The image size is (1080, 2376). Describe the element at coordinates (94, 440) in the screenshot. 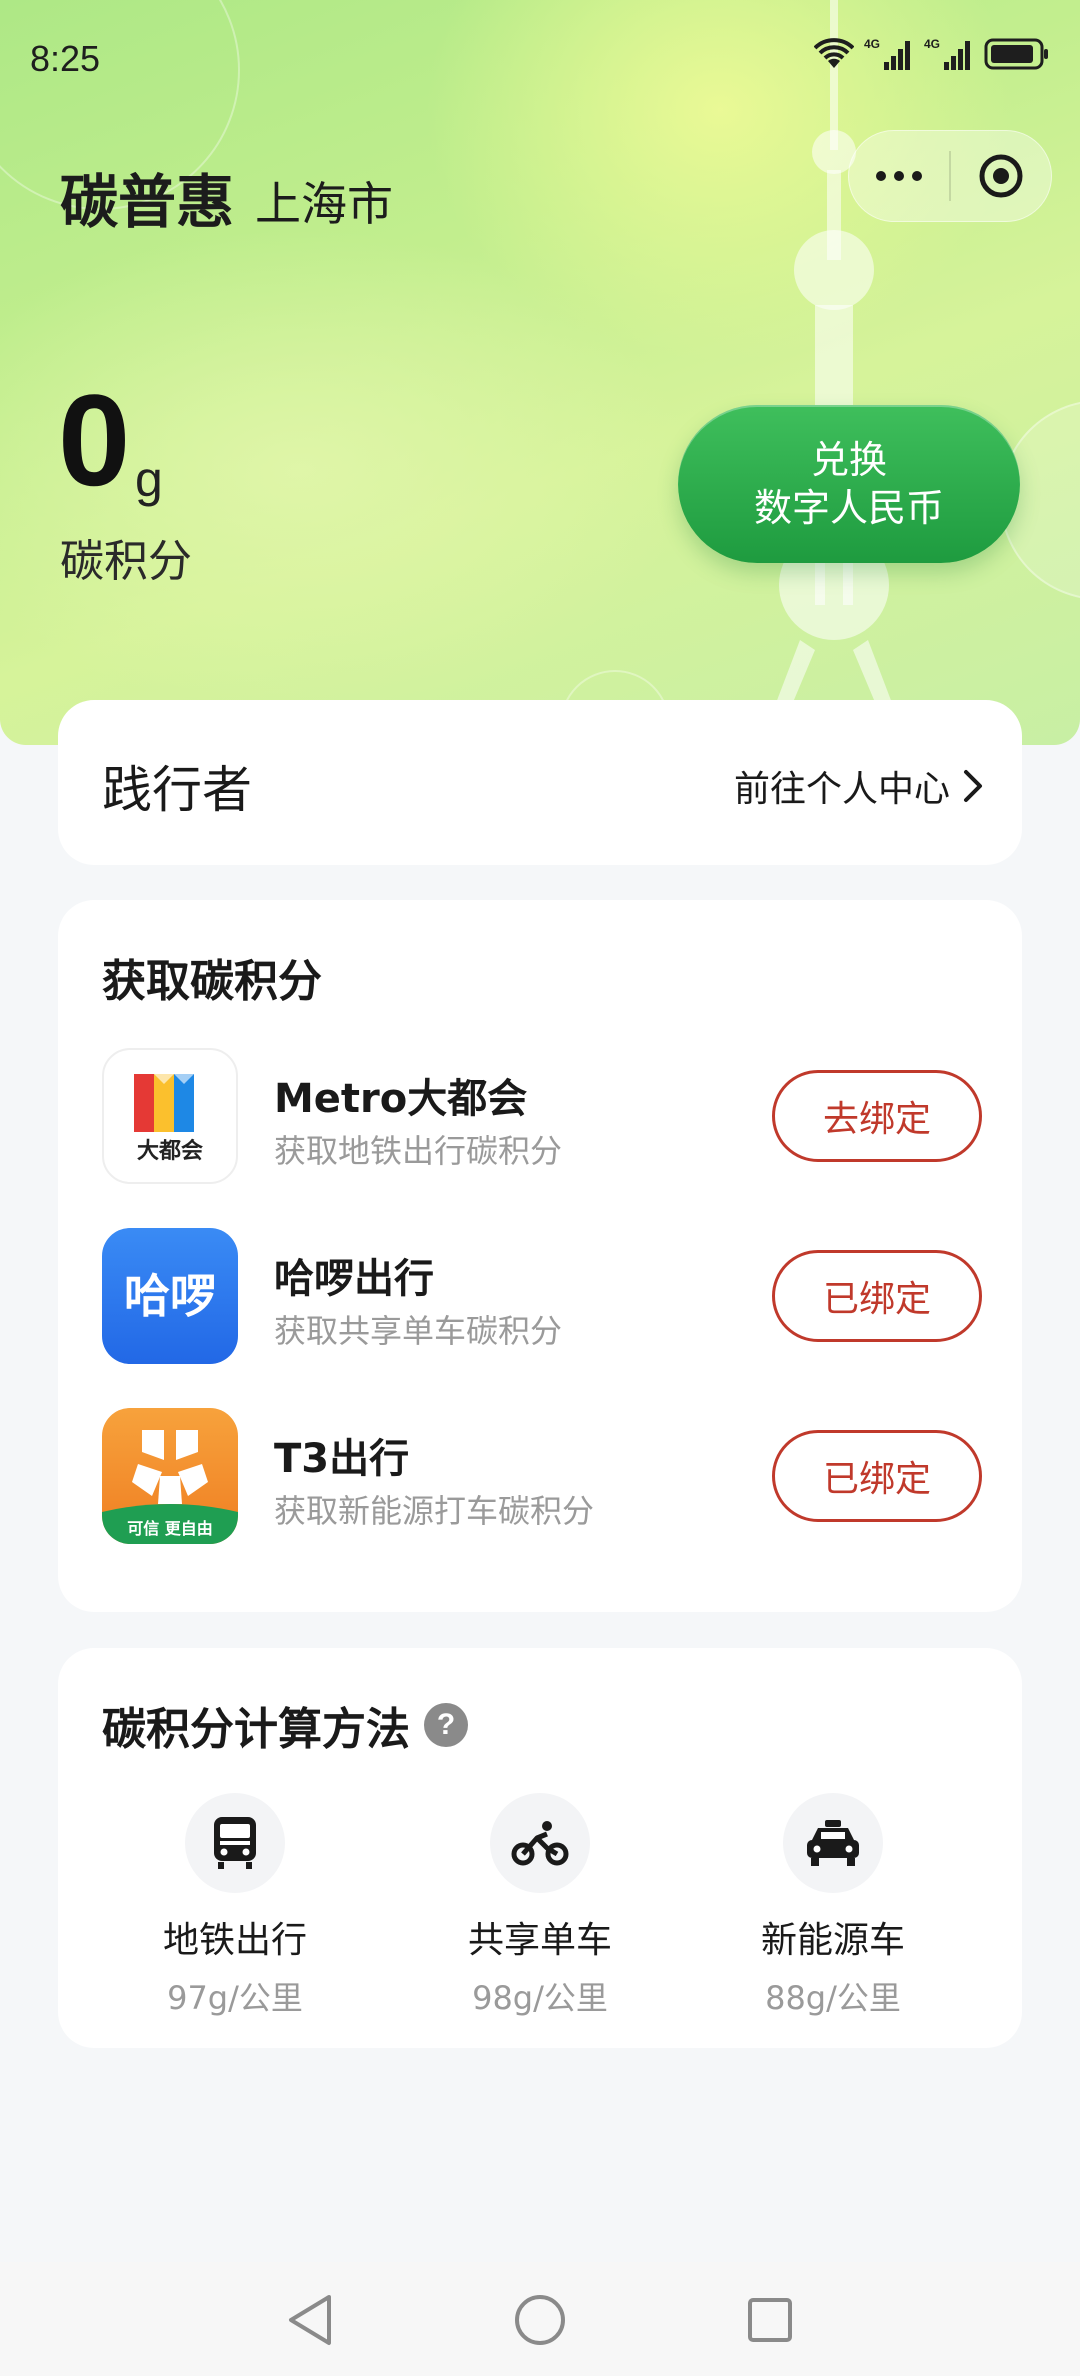

I see `carbon-points-value: 0` at that location.